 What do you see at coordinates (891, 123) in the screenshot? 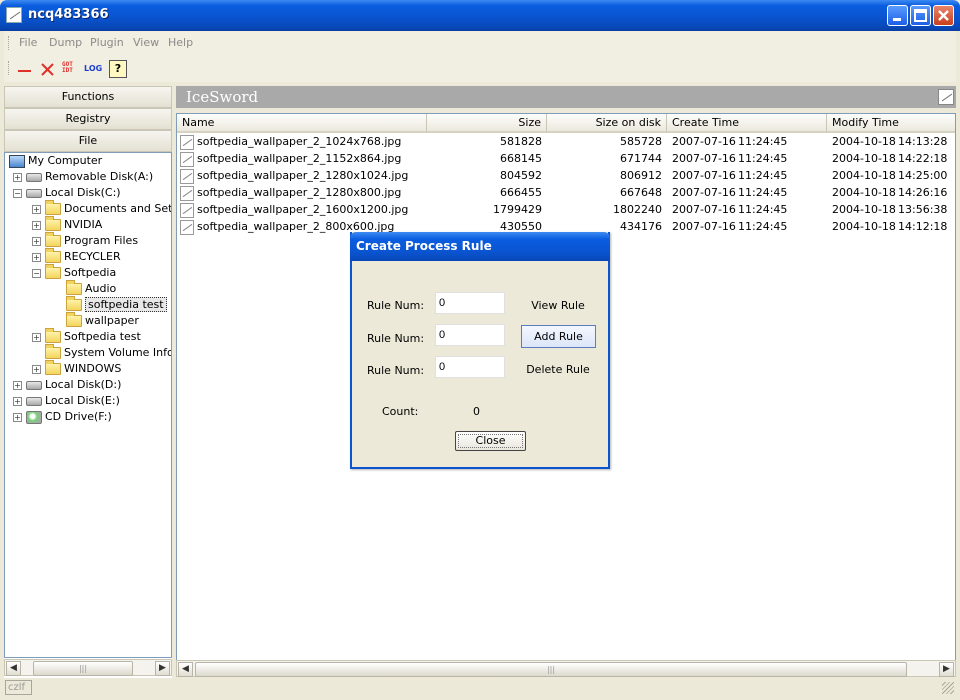
I see `column-header-modify-time: Modify Time` at bounding box center [891, 123].